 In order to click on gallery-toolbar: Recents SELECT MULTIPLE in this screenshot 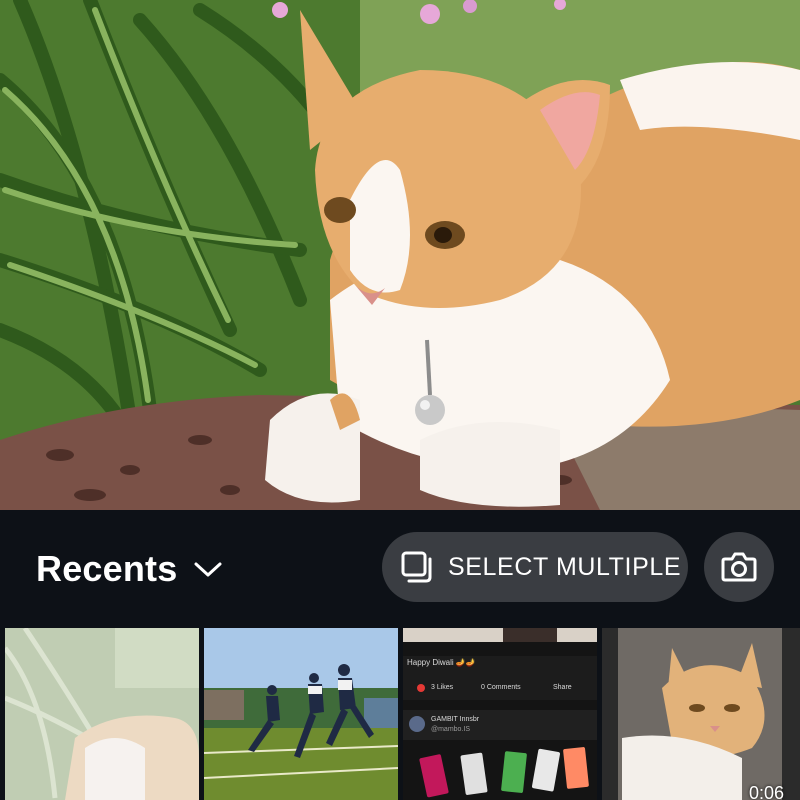, I will do `click(400, 568)`.